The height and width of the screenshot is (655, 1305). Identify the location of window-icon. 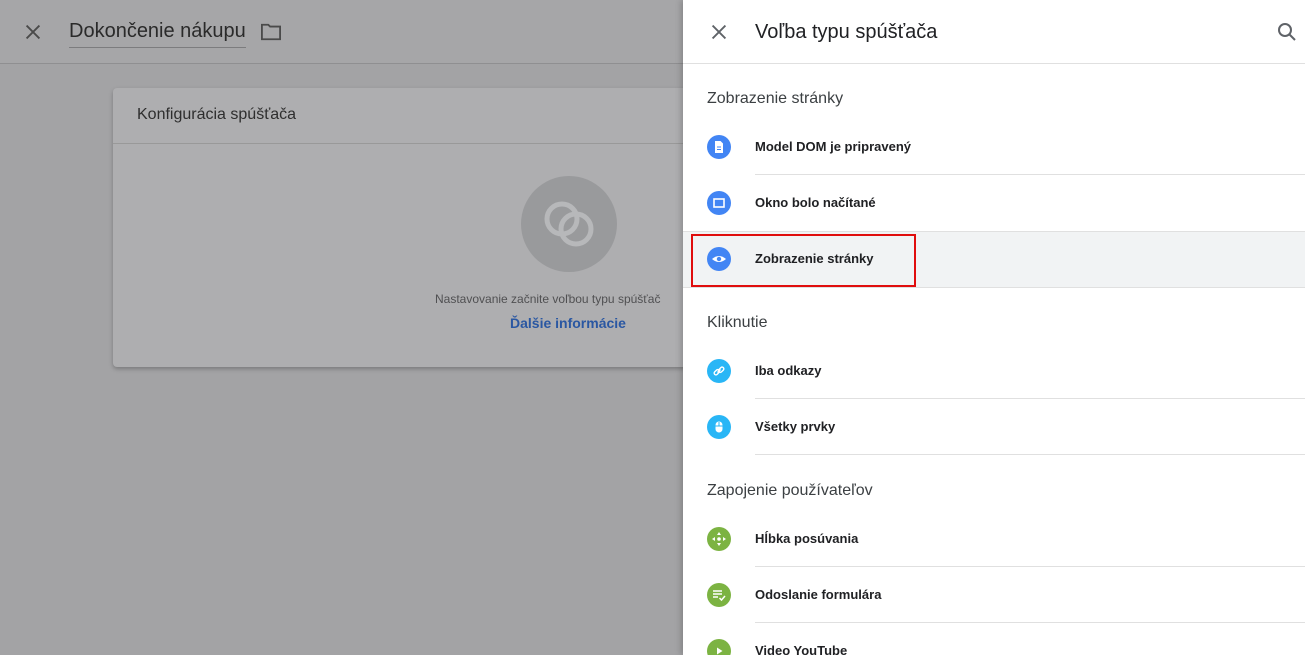
(719, 203).